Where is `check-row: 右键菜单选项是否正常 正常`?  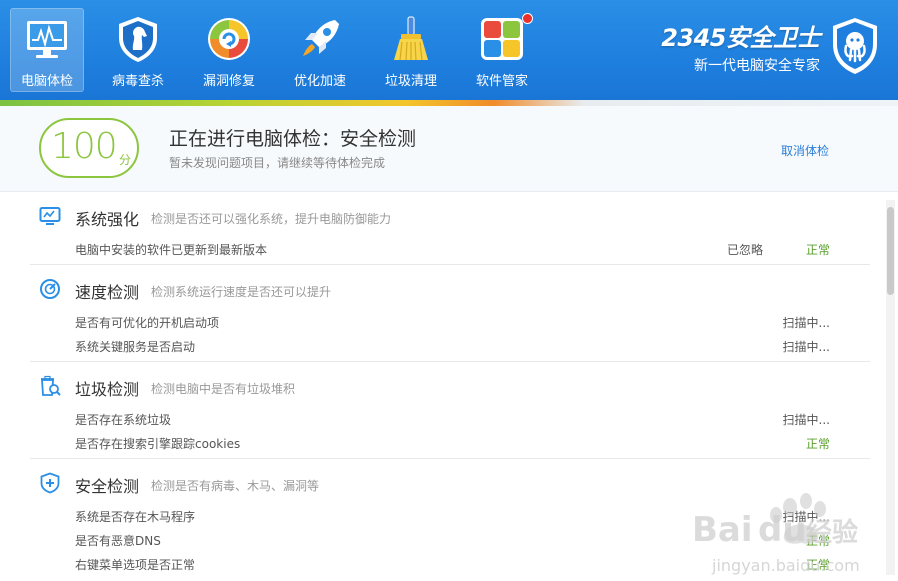 check-row: 右键菜单选项是否正常 正常 is located at coordinates (450, 563).